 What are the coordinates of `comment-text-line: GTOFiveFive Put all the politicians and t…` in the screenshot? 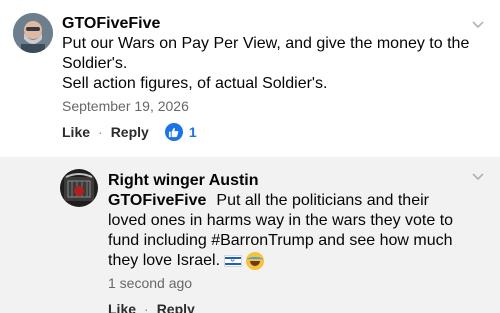 It's located at (300, 201).